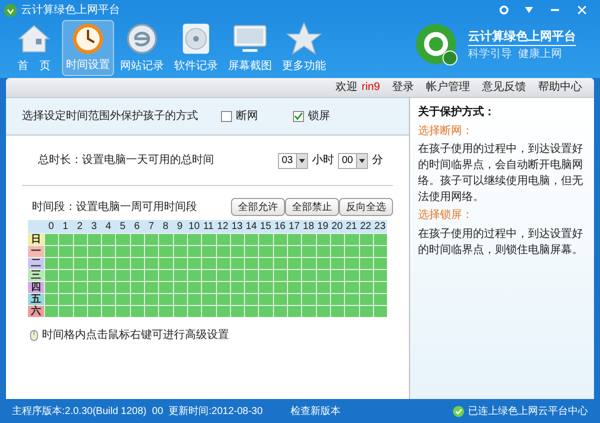 This screenshot has width=600, height=423. I want to click on hours-select: 03, so click(293, 160).